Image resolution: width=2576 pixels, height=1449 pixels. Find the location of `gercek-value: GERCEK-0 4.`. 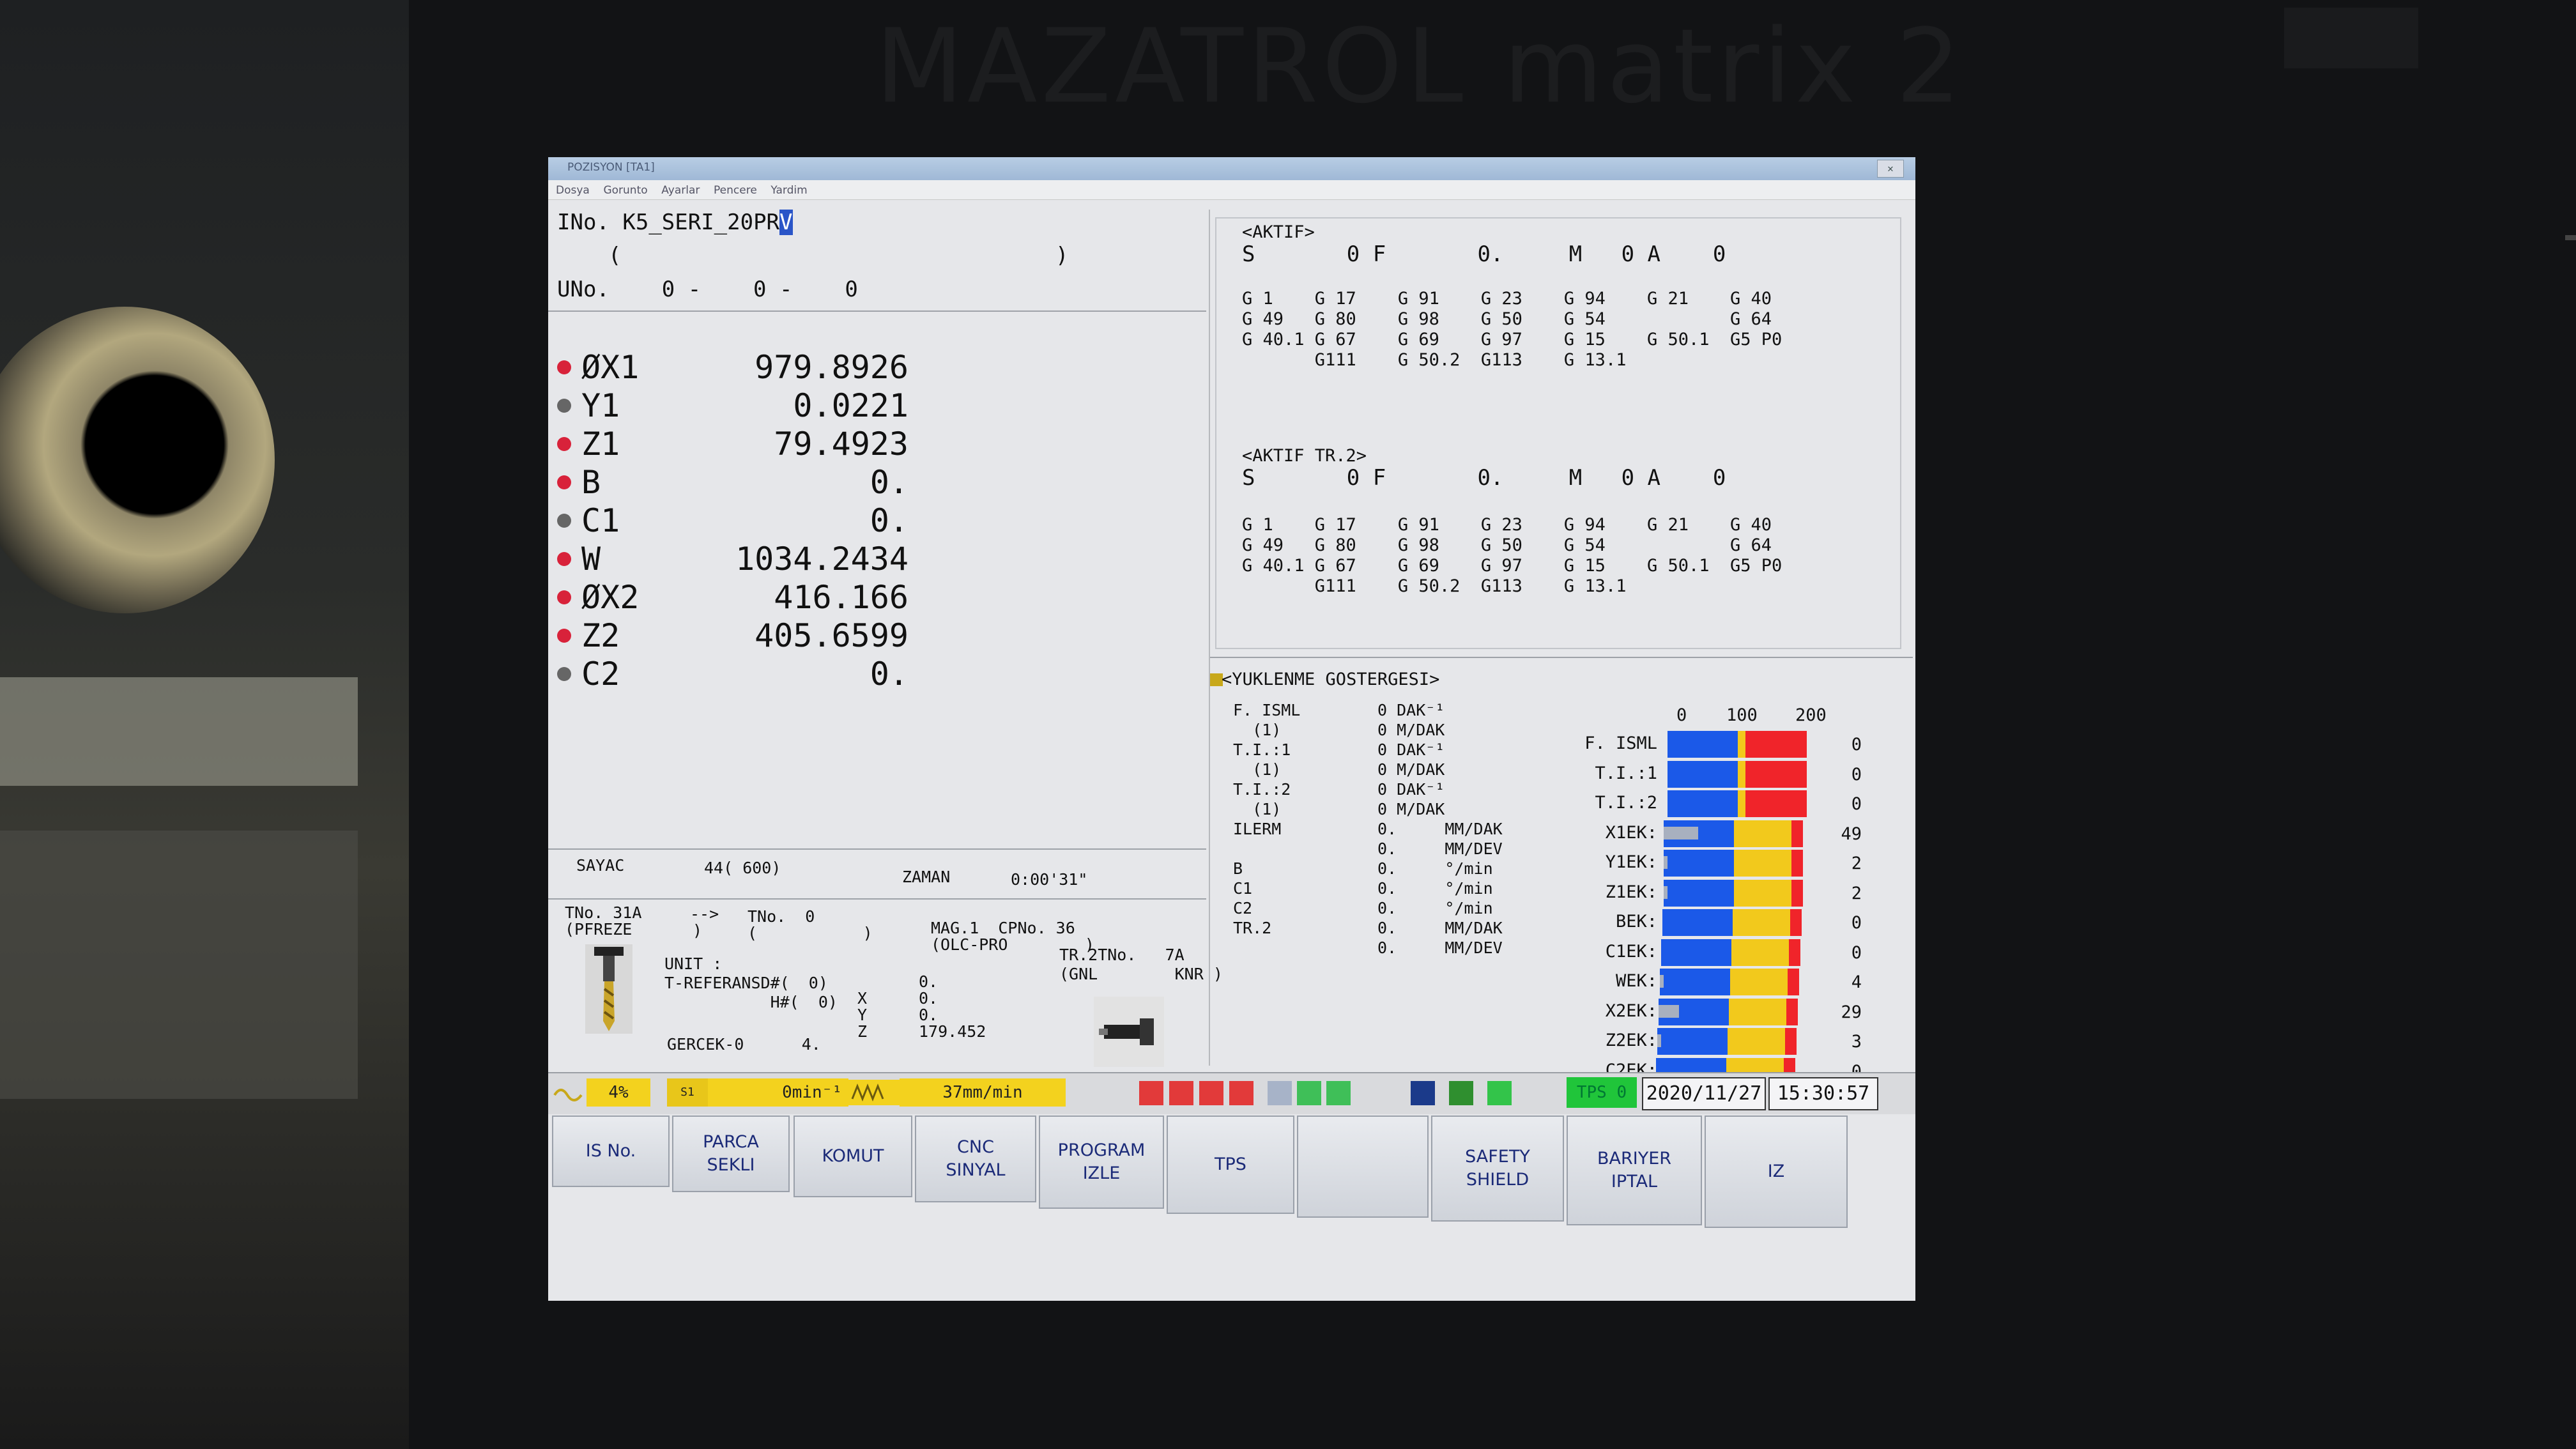

gercek-value: GERCEK-0 4. is located at coordinates (744, 1044).